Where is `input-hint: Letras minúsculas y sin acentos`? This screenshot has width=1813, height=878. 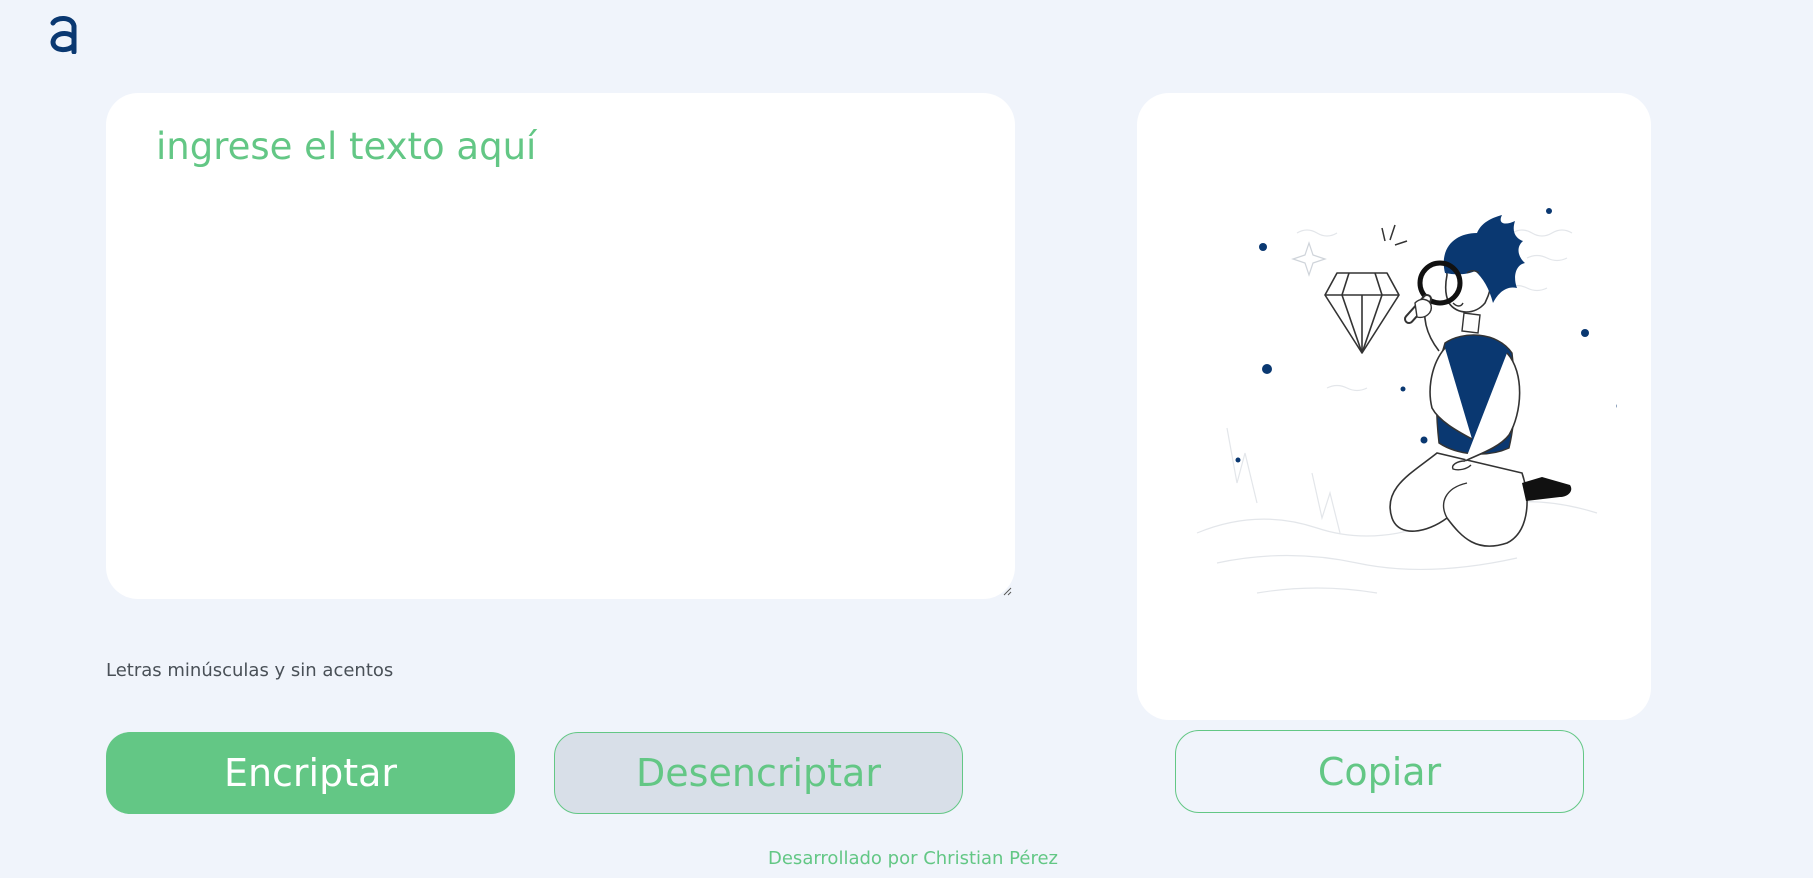 input-hint: Letras minúsculas y sin acentos is located at coordinates (249, 670).